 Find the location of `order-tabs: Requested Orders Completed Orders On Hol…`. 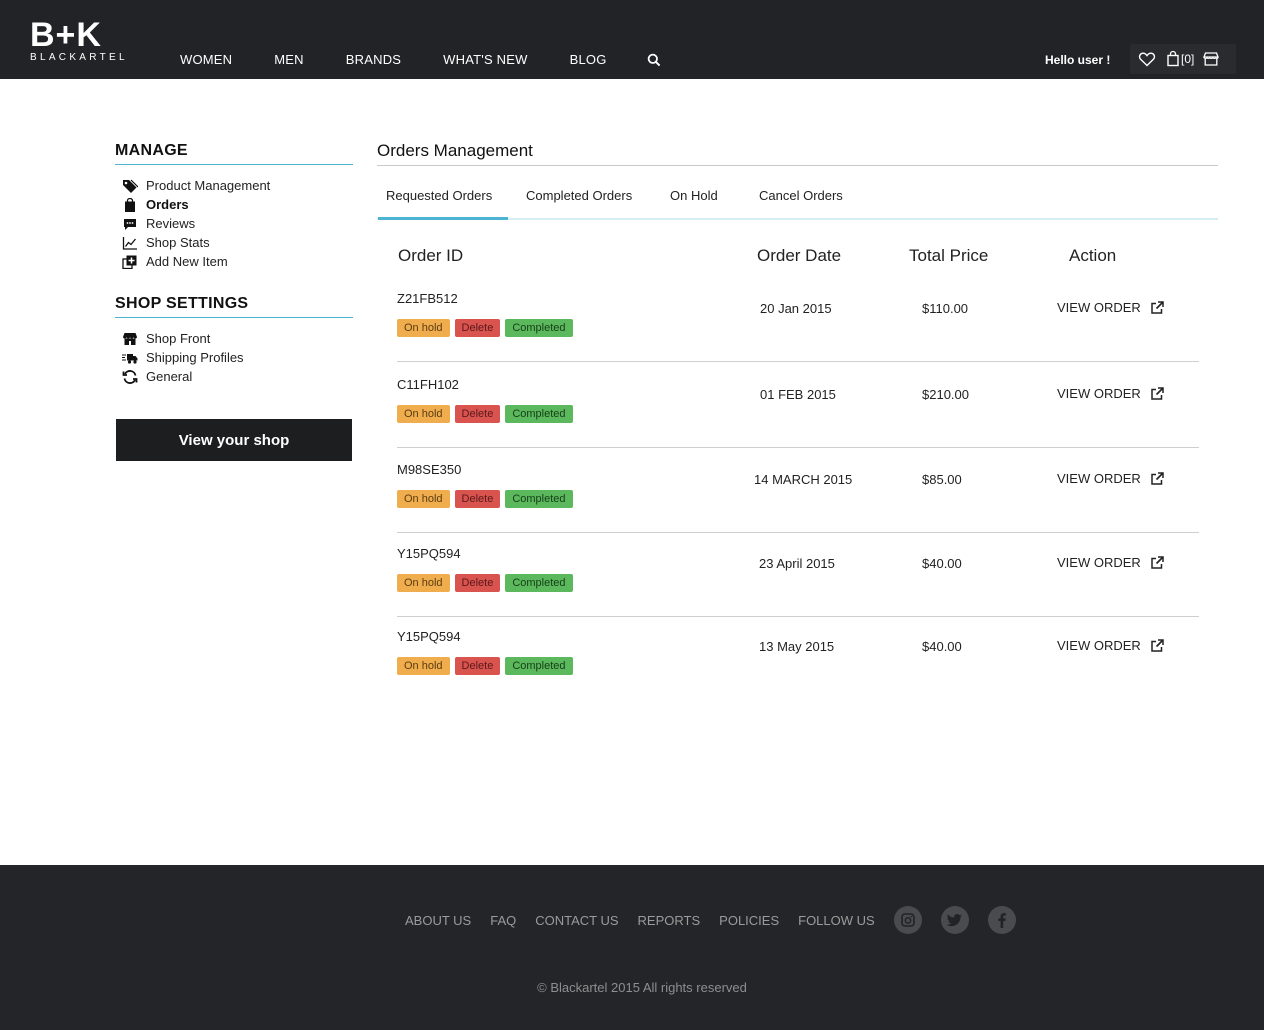

order-tabs: Requested Orders Completed Orders On Hol… is located at coordinates (797, 198).